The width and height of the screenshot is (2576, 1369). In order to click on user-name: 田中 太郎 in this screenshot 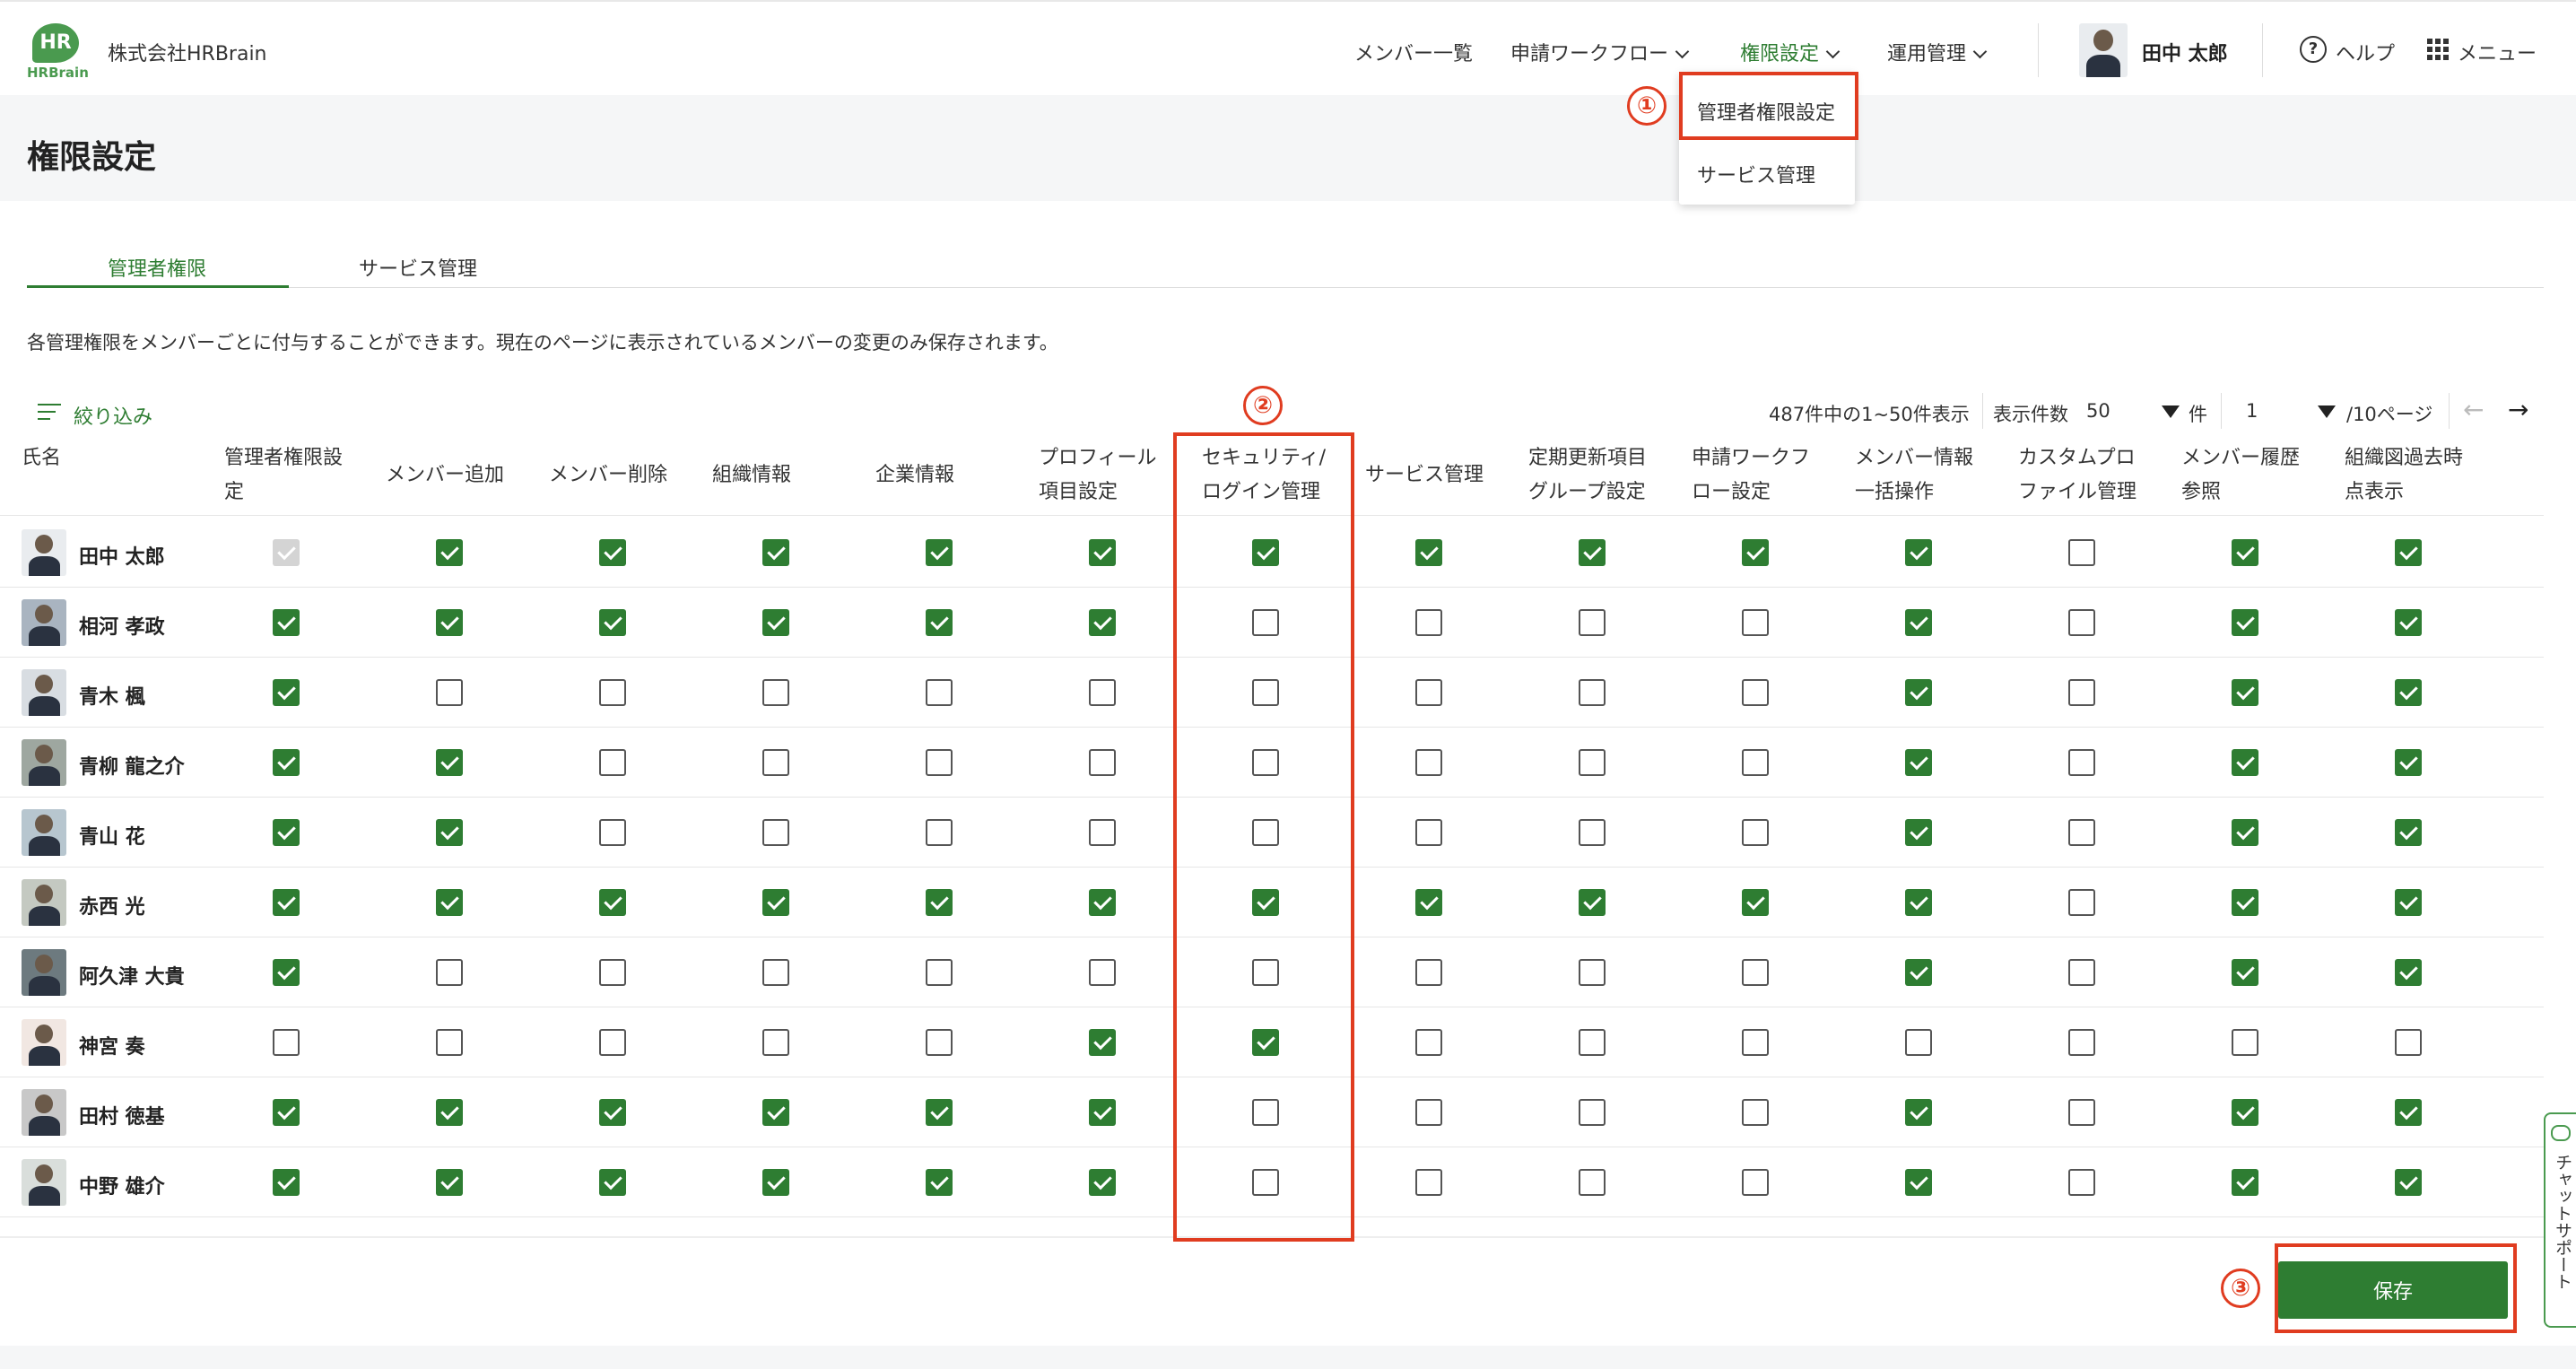, I will do `click(2185, 52)`.